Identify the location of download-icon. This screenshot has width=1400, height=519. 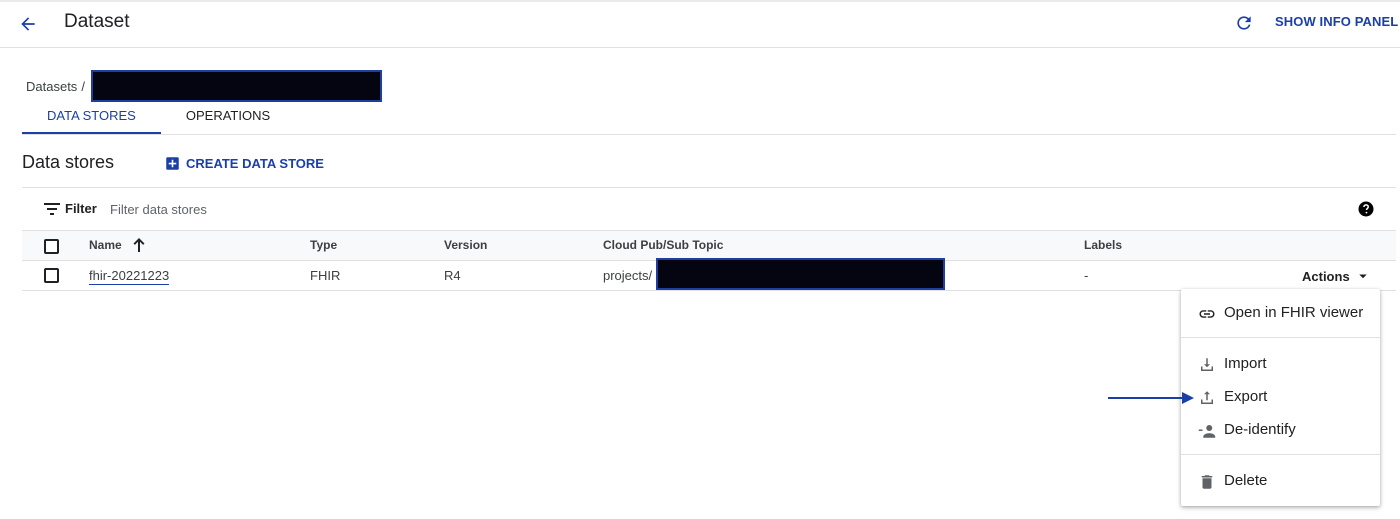
(1207, 364).